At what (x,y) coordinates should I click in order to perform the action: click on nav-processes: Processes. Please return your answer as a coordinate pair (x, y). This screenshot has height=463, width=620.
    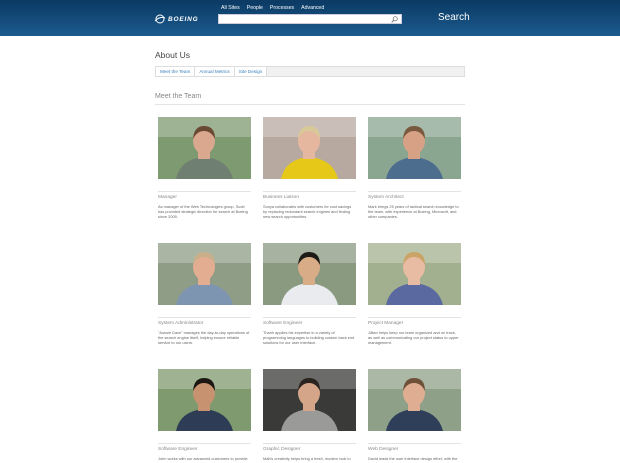
    Looking at the image, I should click on (282, 8).